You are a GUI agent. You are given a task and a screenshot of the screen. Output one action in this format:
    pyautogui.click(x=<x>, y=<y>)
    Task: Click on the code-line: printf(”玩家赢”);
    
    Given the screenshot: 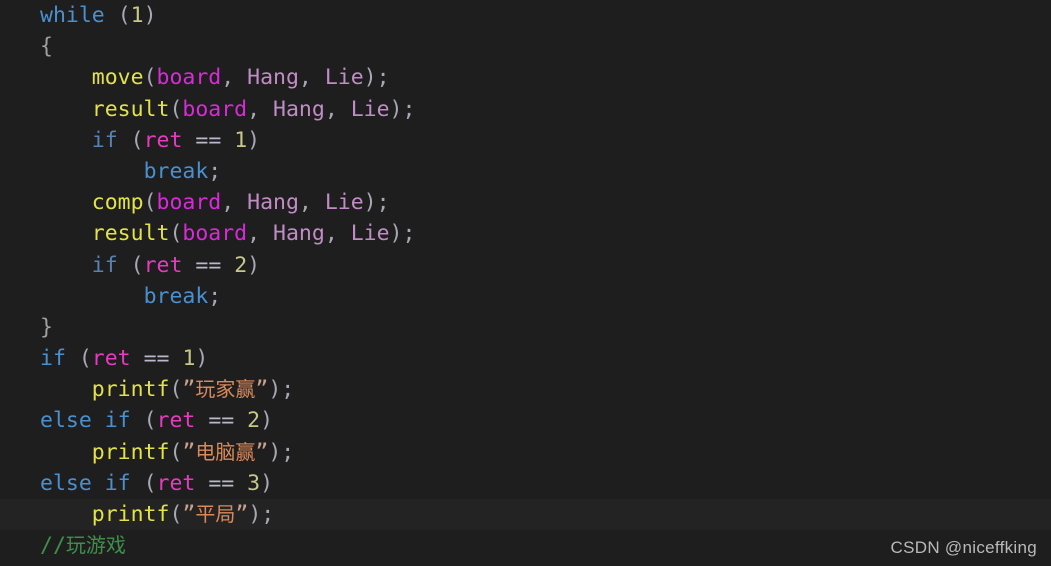 What is the action you would take?
    pyautogui.click(x=525, y=389)
    